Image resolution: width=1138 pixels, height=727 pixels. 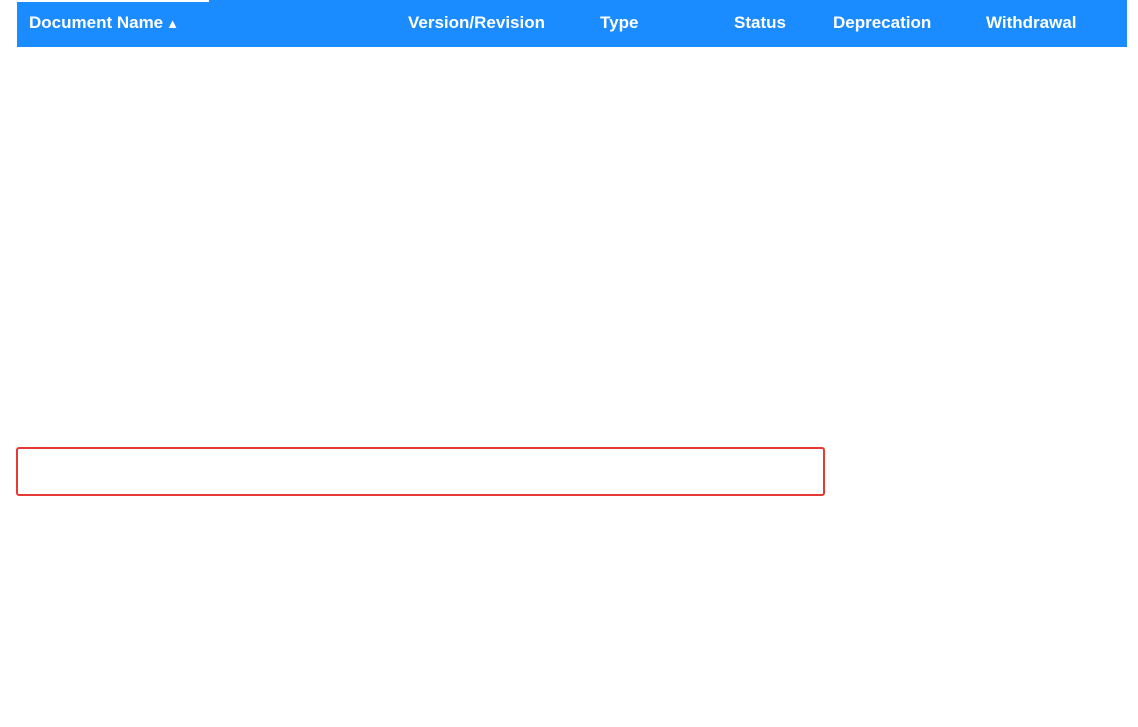 I want to click on version-cell-text: 1.0, so click(x=418, y=193).